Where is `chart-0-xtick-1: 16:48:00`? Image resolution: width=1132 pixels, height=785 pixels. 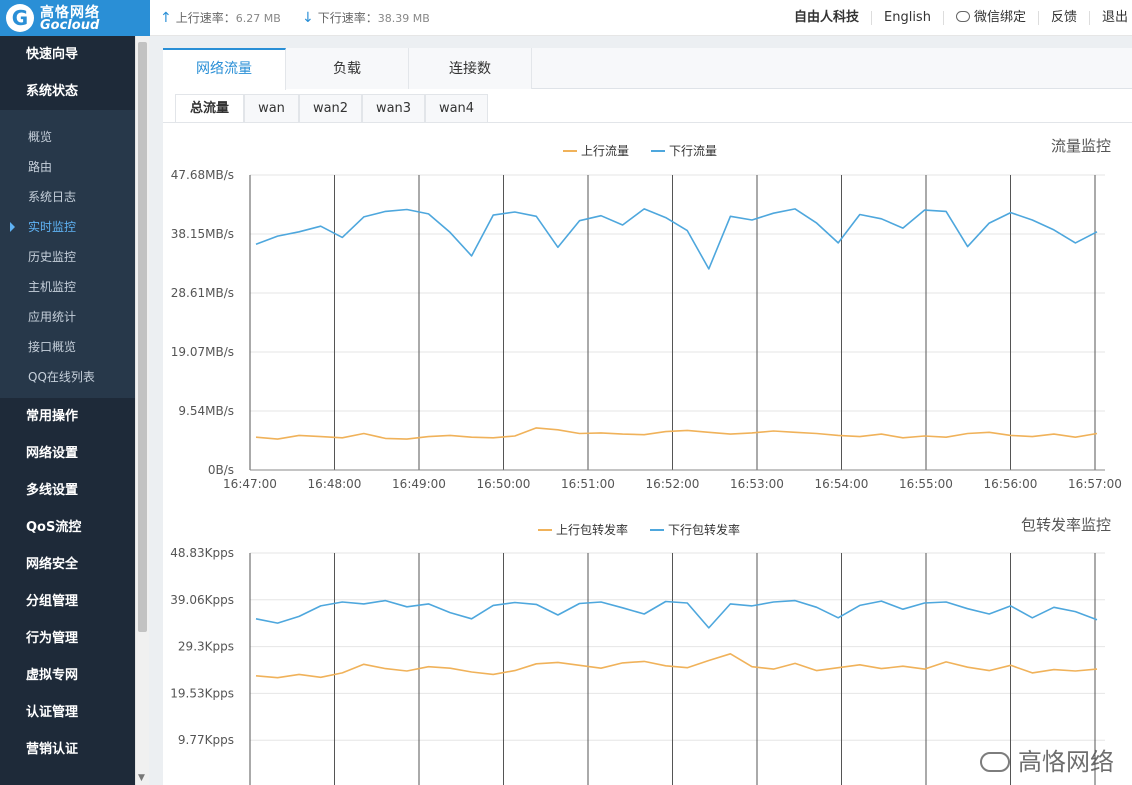 chart-0-xtick-1: 16:48:00 is located at coordinates (335, 484).